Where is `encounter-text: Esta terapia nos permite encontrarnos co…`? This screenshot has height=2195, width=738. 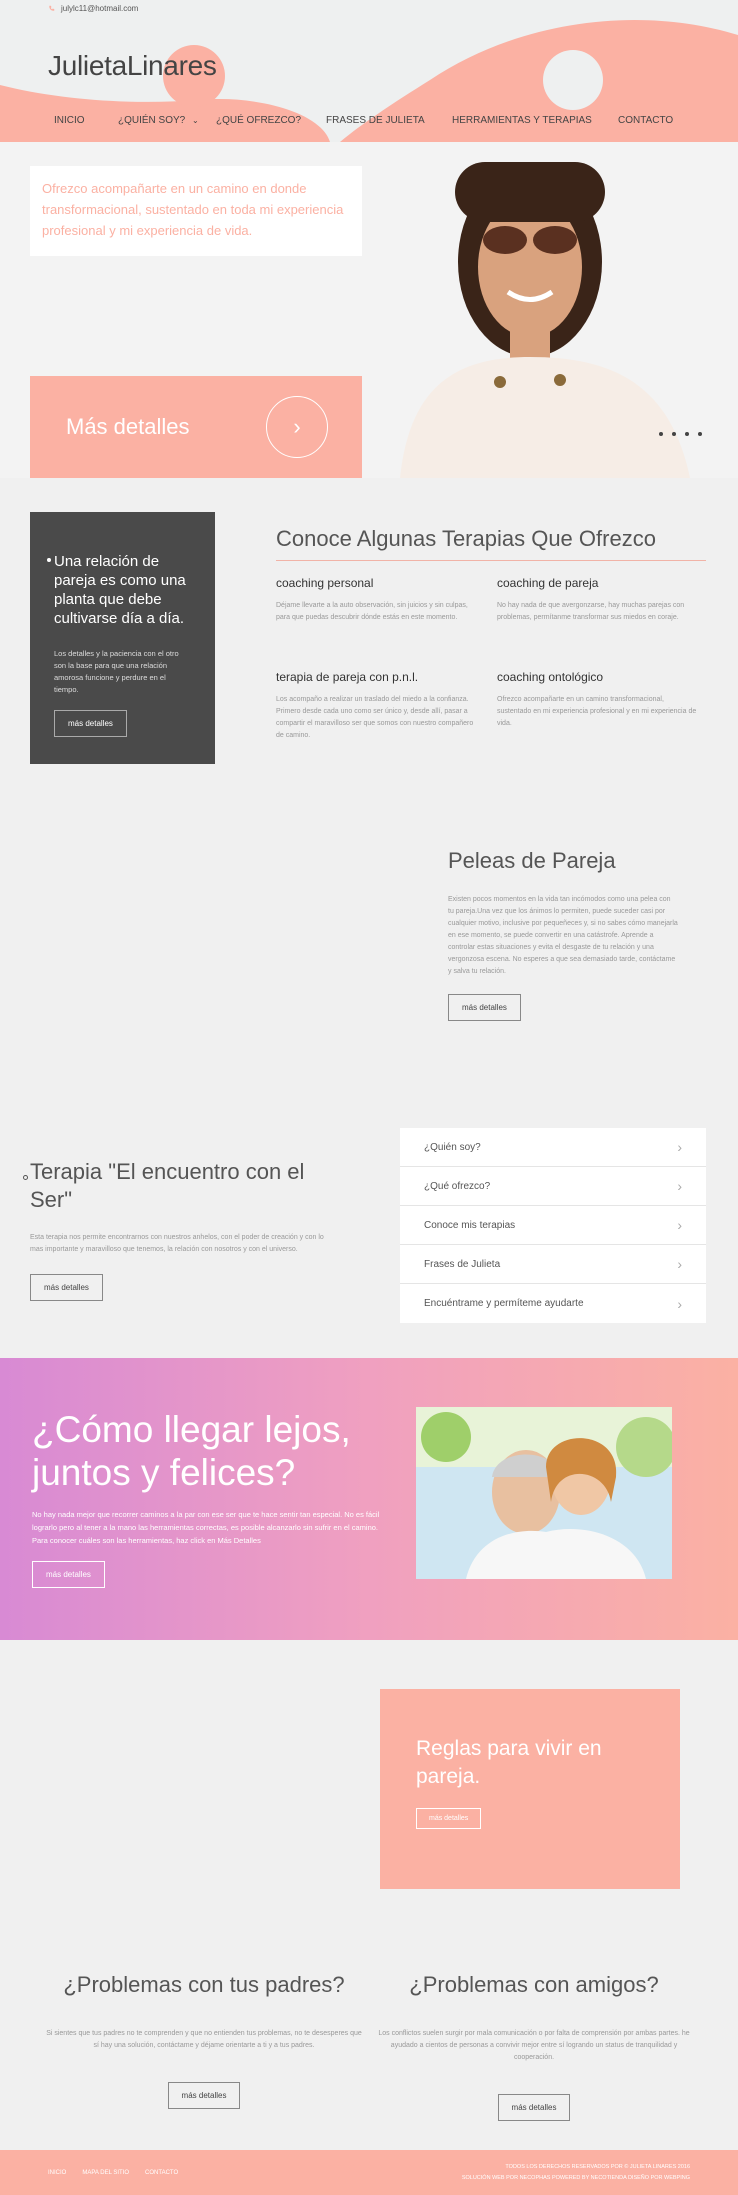
encounter-text: Esta terapia nos permite encontrarnos co… is located at coordinates (177, 1243).